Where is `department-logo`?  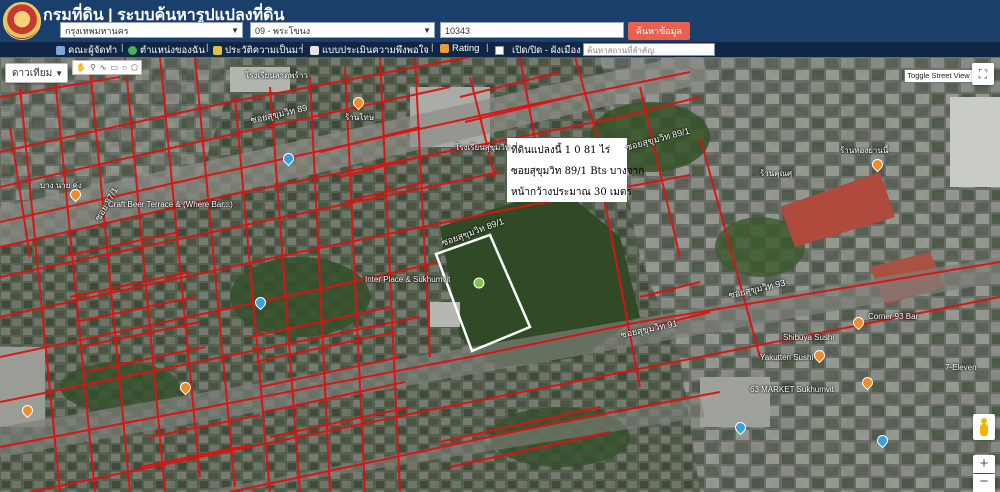
department-logo is located at coordinates (22, 21).